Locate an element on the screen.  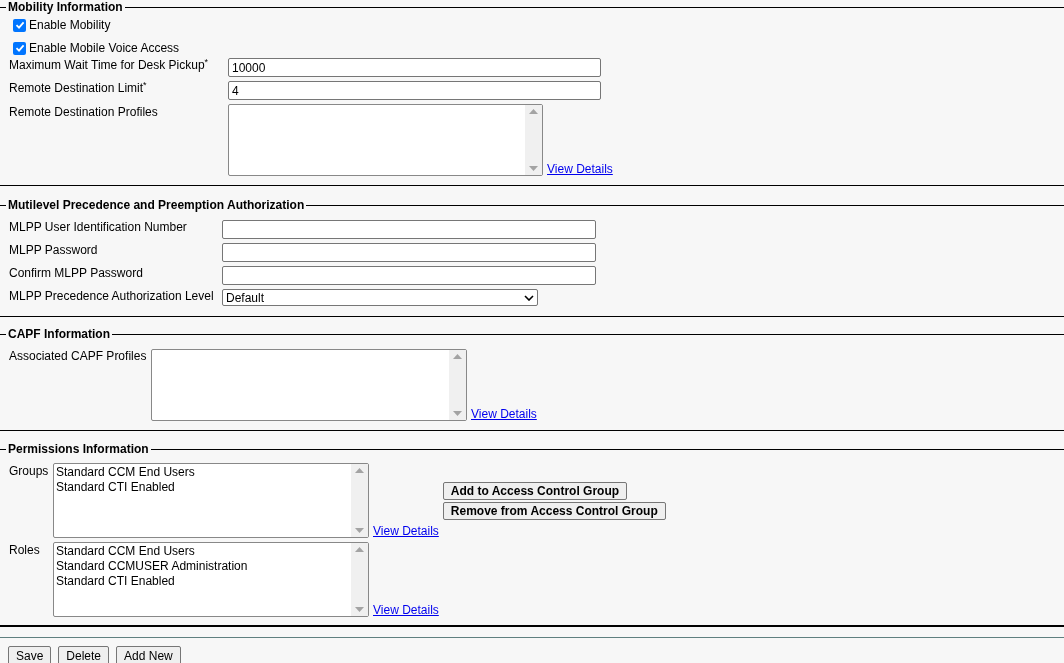
section-title: Mutilevel Precedence and Preemption Authorization is located at coordinates (156, 205).